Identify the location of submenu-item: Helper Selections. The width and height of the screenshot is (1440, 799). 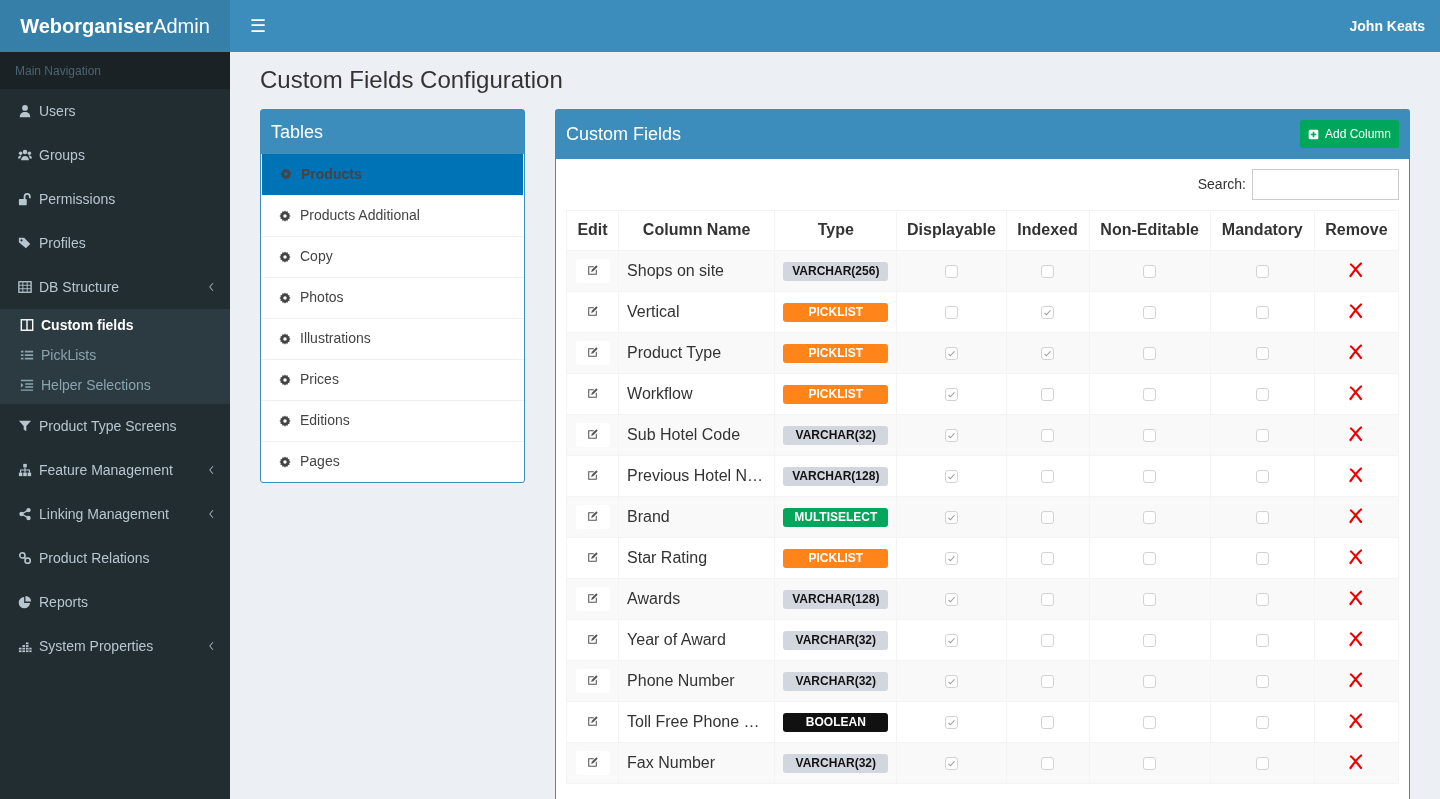
(115, 385).